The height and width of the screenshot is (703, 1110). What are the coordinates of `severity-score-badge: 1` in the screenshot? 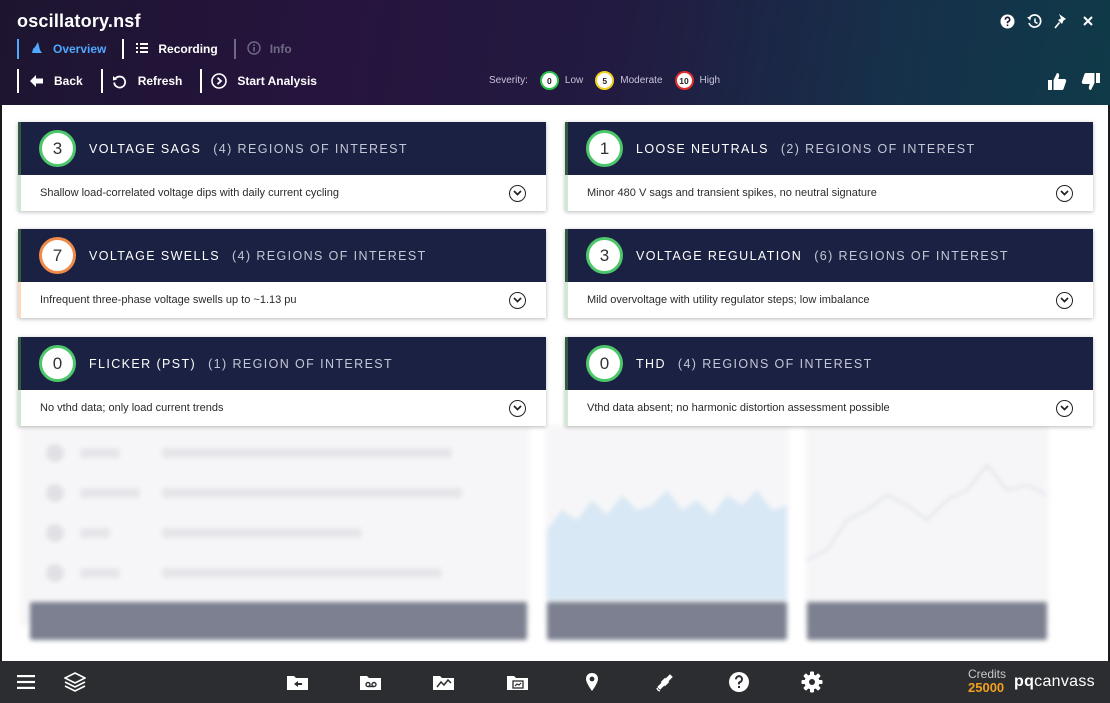 It's located at (604, 148).